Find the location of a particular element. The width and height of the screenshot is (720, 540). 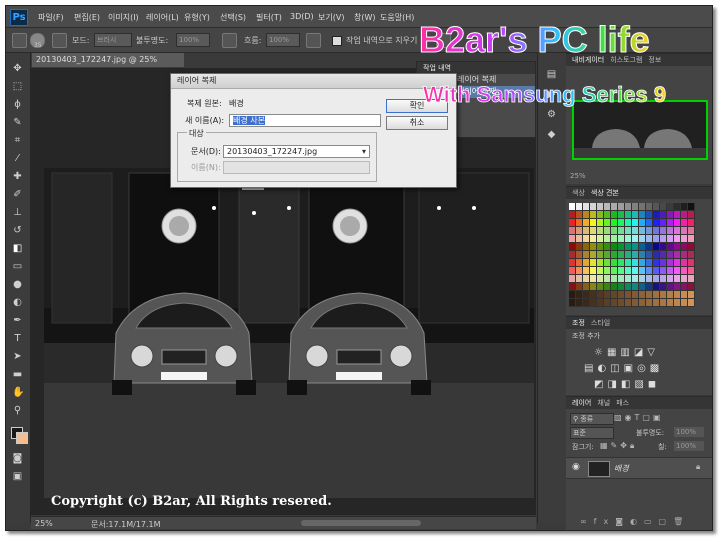

pen-tool-icon: ✒ is located at coordinates (17, 320).